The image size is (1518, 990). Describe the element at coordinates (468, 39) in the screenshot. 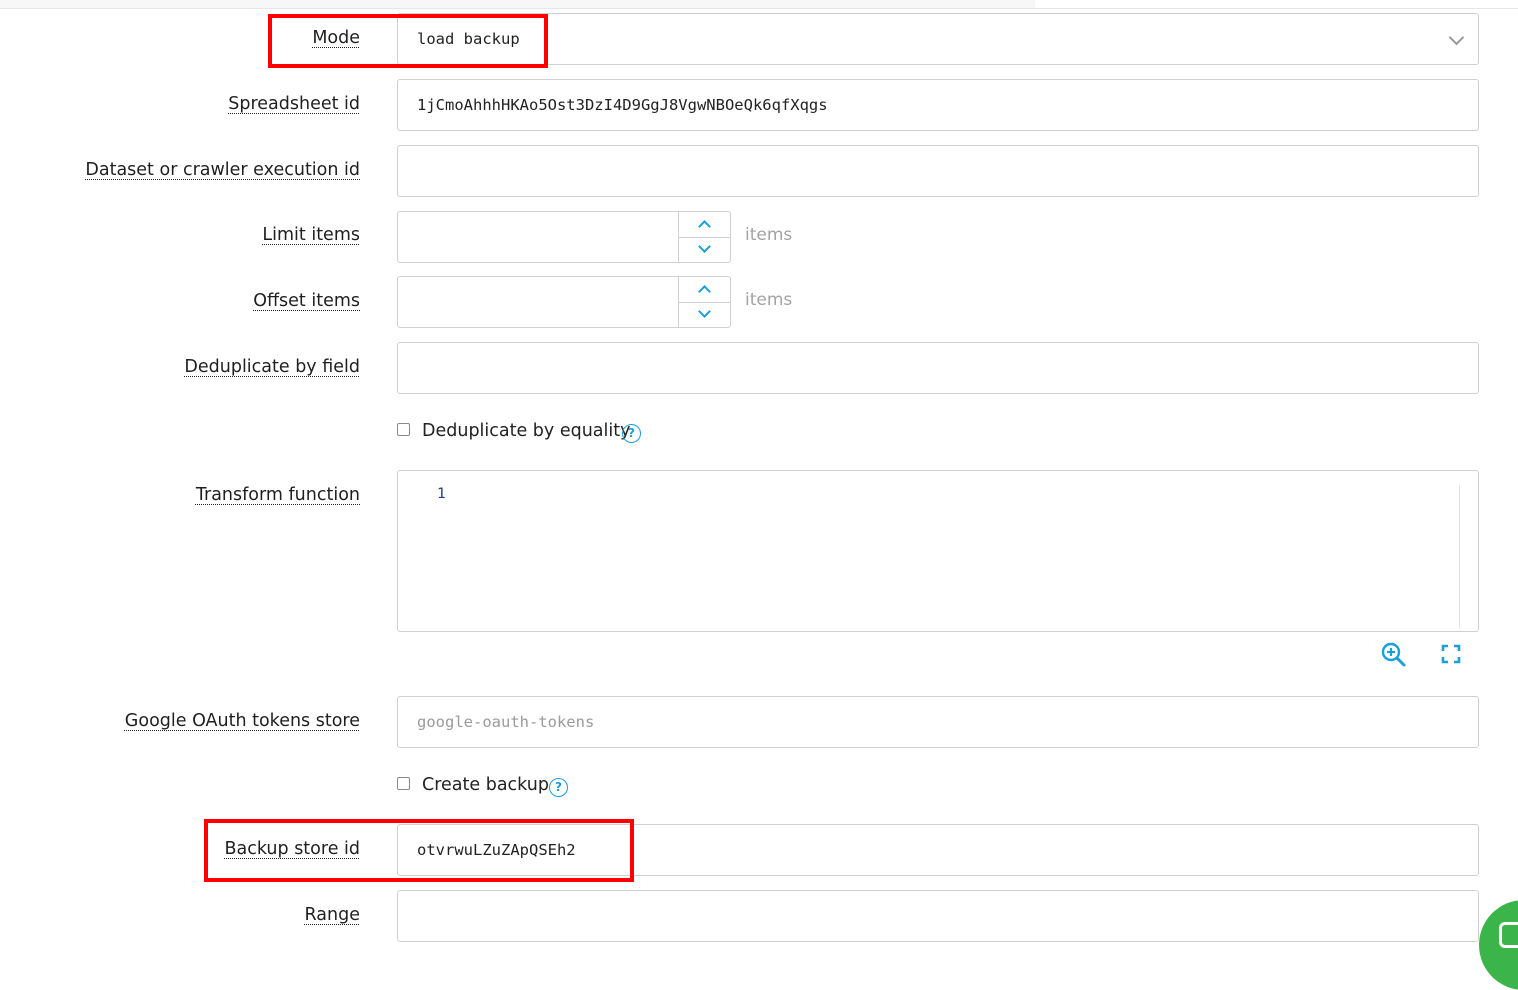

I see `mode-select-value: load backup` at that location.